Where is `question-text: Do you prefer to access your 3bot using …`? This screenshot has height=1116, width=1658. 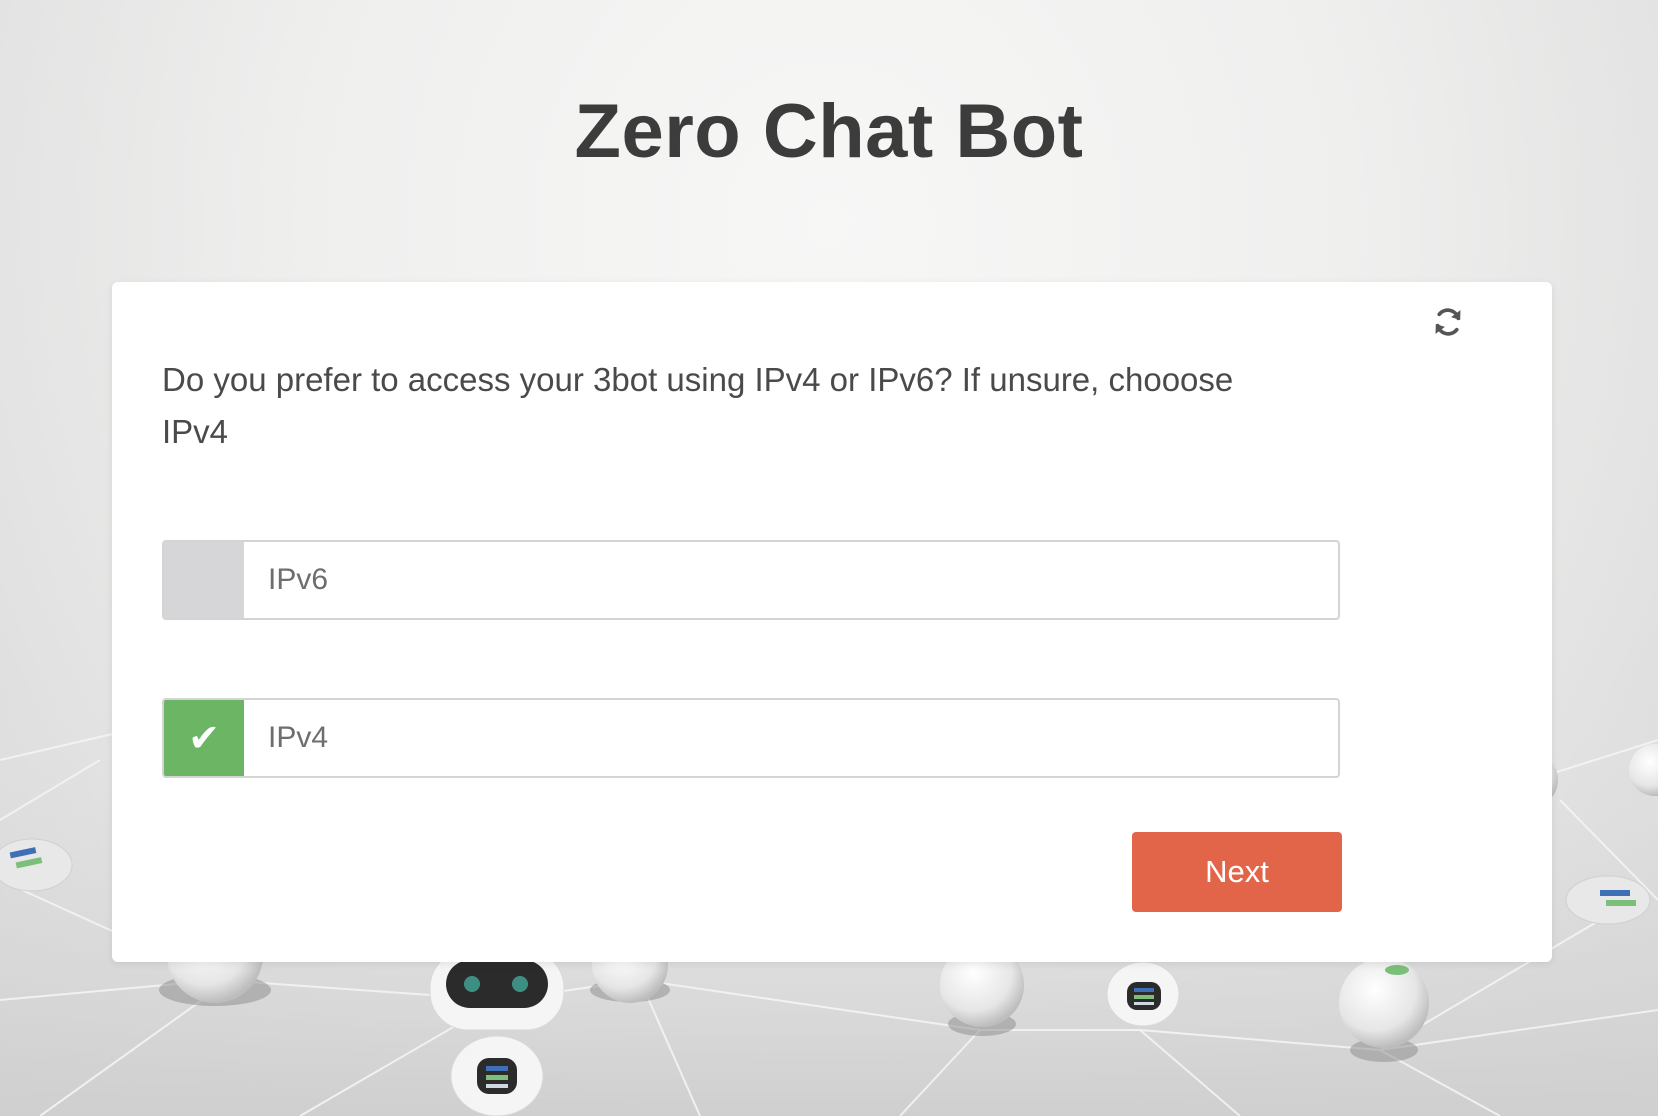
question-text: Do you prefer to access your 3bot using … is located at coordinates (698, 405).